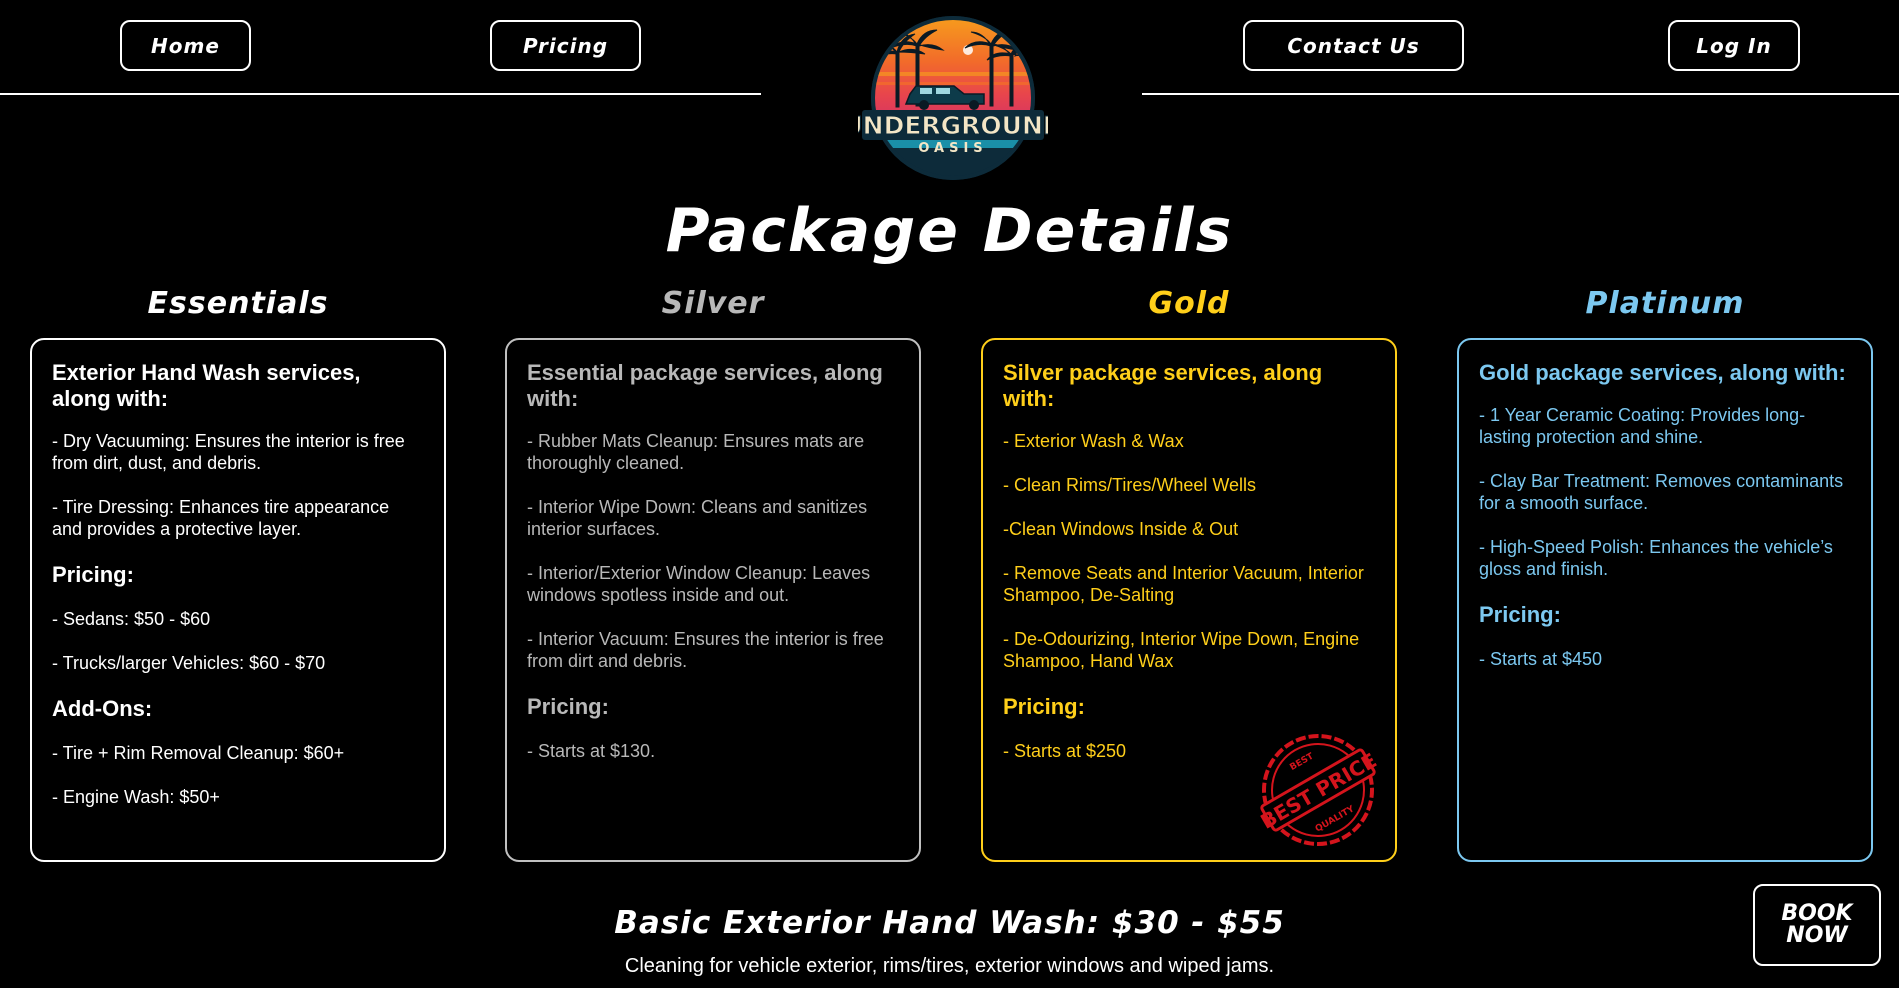  Describe the element at coordinates (1093, 441) in the screenshot. I see `service-item: - Exterior Wash & Wax` at that location.